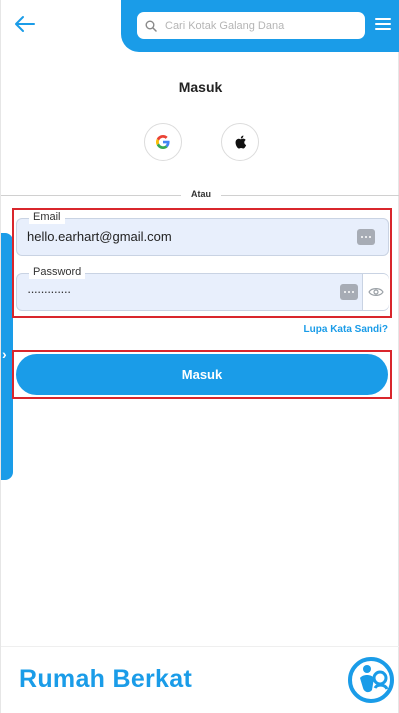 This screenshot has height=713, width=399. Describe the element at coordinates (202, 263) in the screenshot. I see `highlight-box-fields` at that location.